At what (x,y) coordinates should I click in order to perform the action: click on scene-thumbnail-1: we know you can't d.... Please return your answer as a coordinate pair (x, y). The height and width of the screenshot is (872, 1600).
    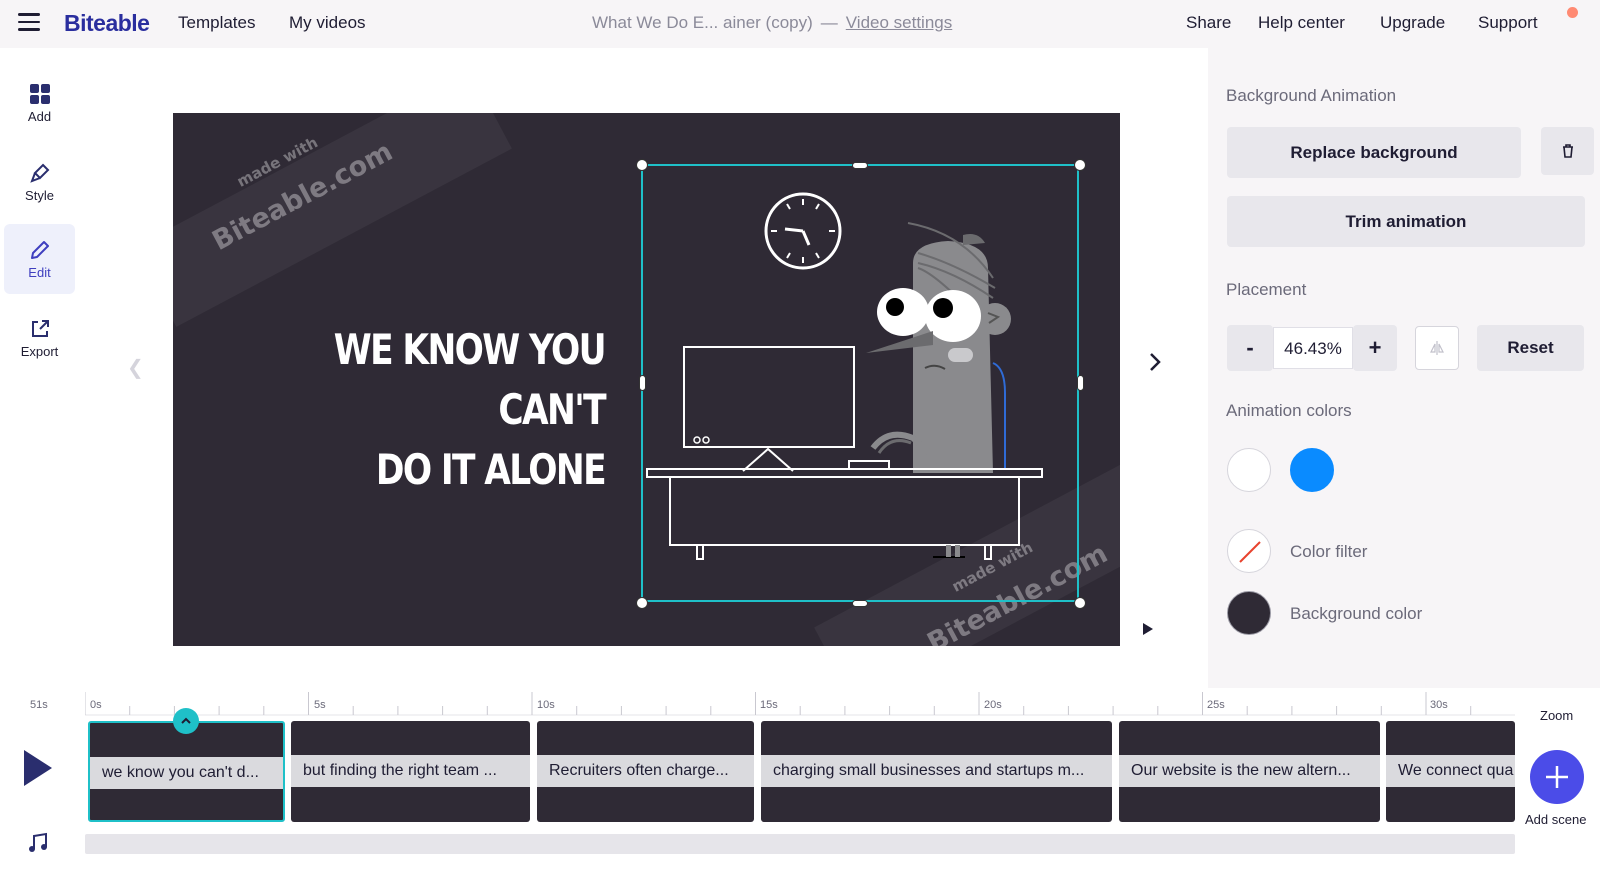
    Looking at the image, I should click on (186, 771).